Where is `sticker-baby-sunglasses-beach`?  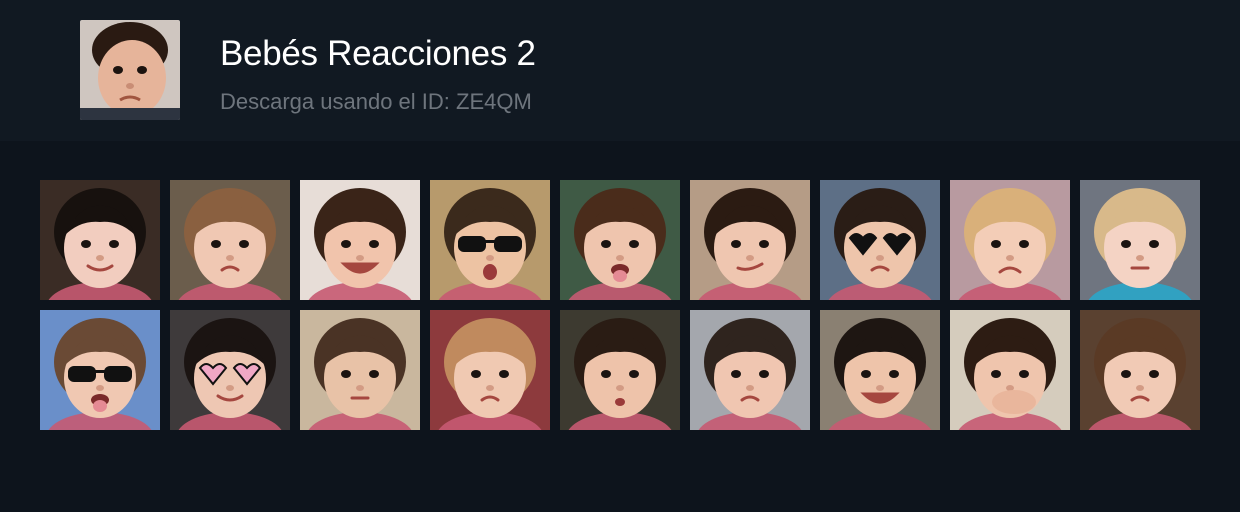
sticker-baby-sunglasses-beach is located at coordinates (490, 240).